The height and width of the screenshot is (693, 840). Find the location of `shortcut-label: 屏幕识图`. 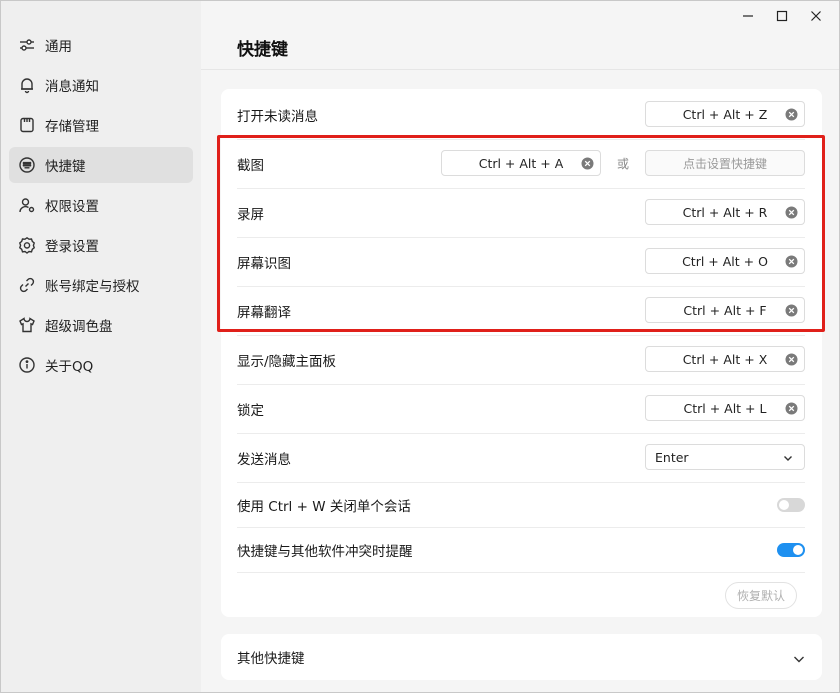

shortcut-label: 屏幕识图 is located at coordinates (264, 263).